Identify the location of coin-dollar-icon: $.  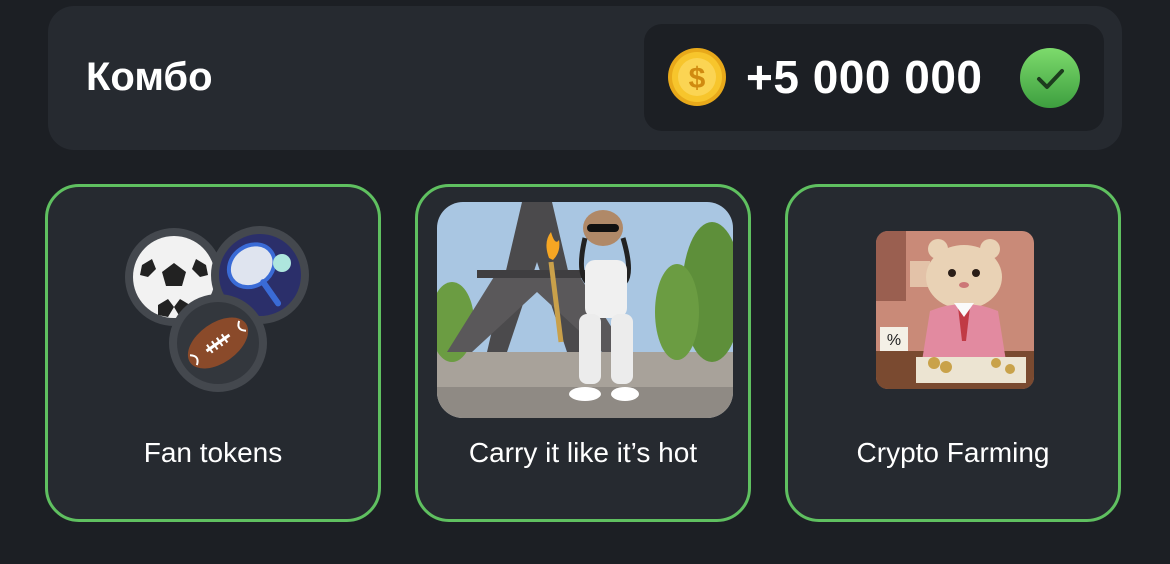
(697, 77).